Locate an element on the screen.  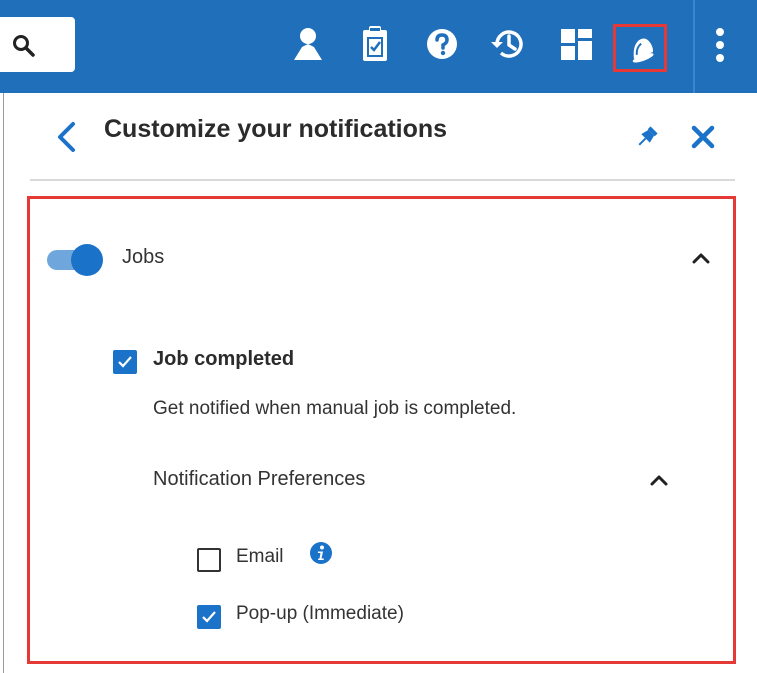
job-completed-label: Job completed is located at coordinates (224, 359).